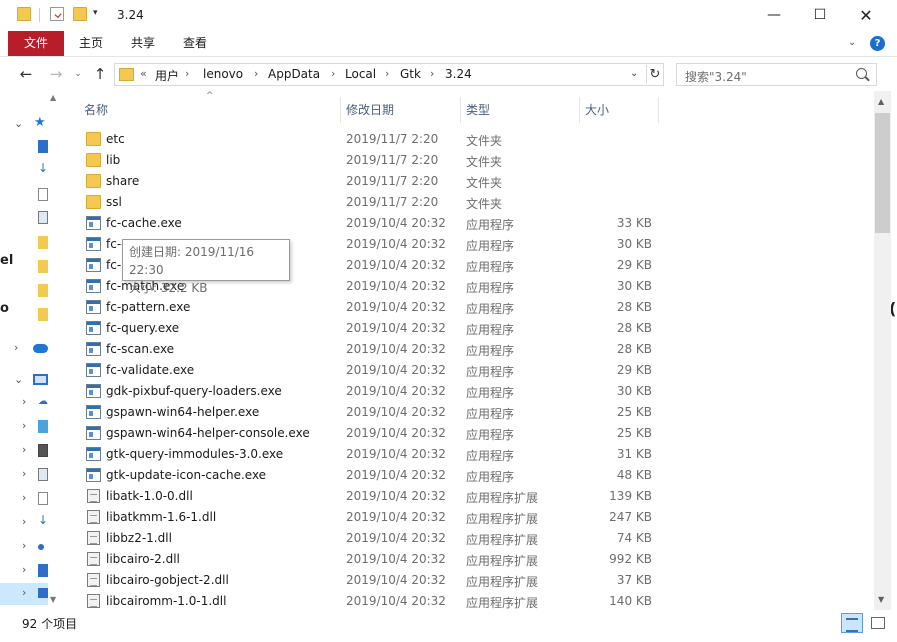 This screenshot has width=897, height=642. I want to click on column-header-name: 名称, so click(210, 110).